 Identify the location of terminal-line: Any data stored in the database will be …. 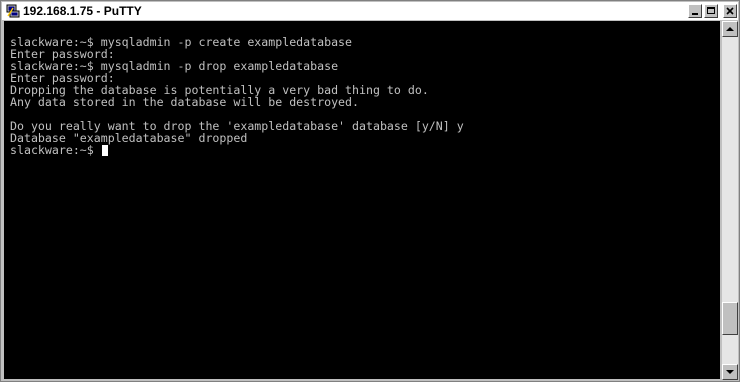
(185, 102).